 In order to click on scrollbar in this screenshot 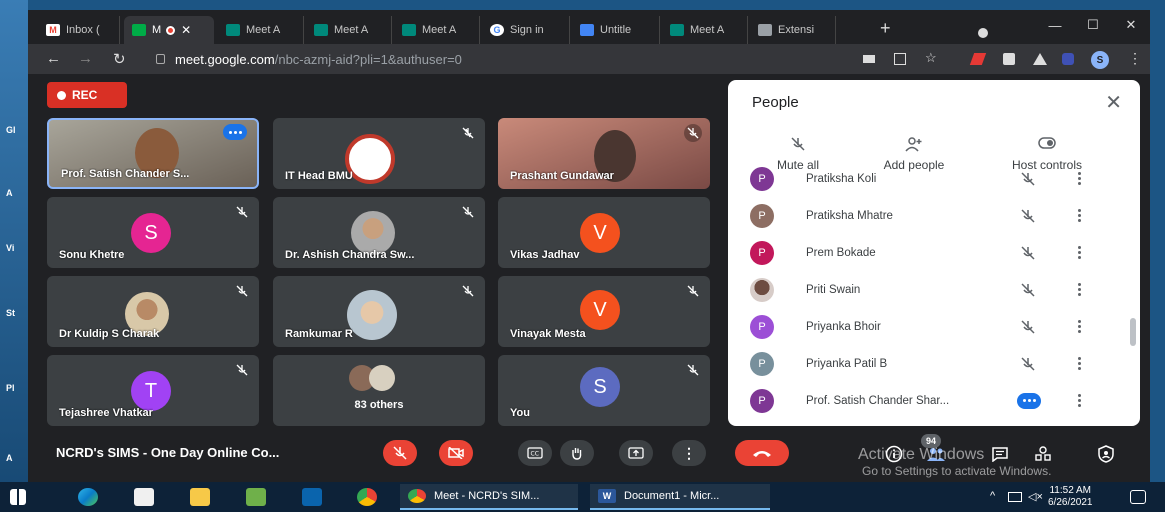, I will do `click(1133, 332)`.